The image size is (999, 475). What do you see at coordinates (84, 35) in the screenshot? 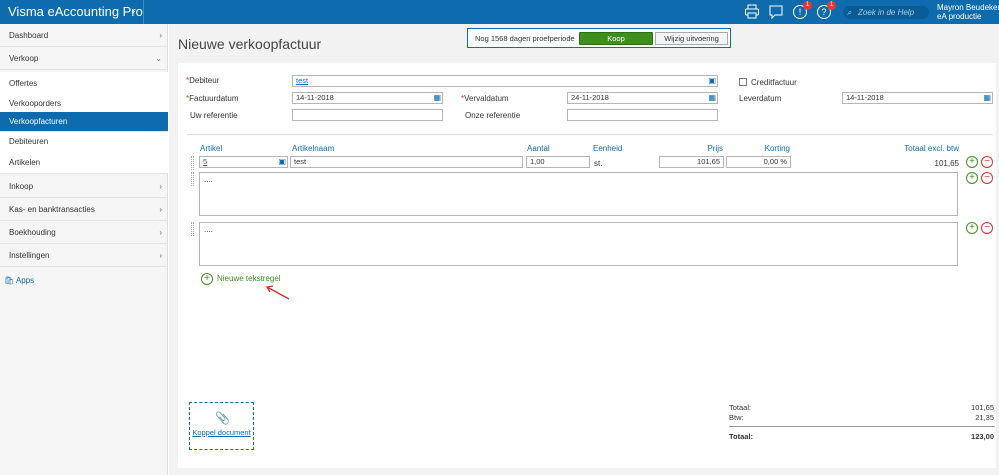
I see `sidebar-item-dashboard: Dashboard ›` at bounding box center [84, 35].